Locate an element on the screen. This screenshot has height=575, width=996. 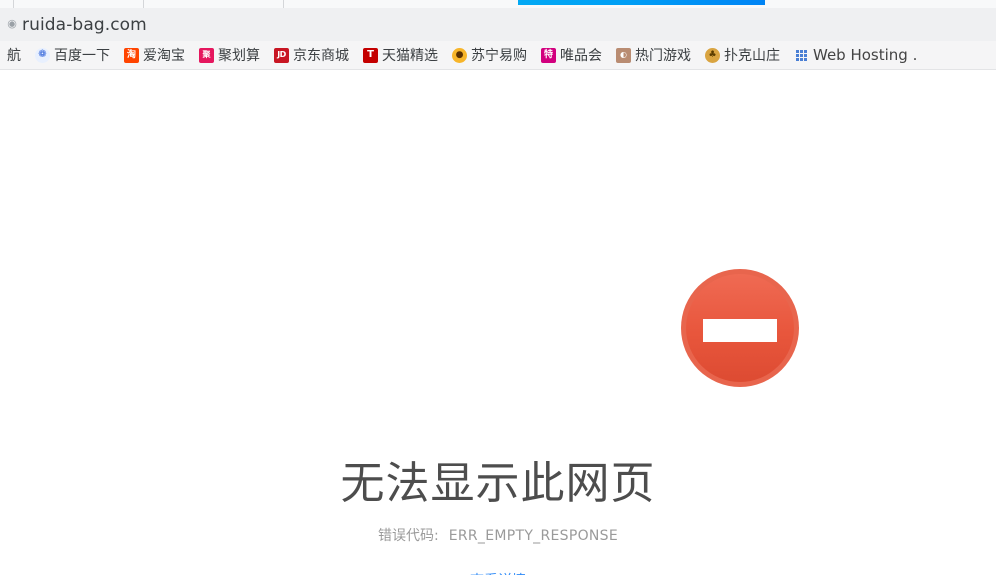
bookmark-label: 航 is located at coordinates (14, 56).